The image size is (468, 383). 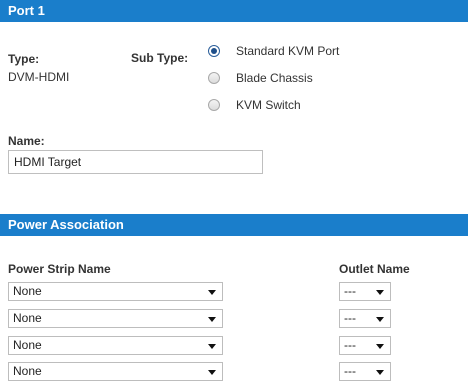 What do you see at coordinates (365, 291) in the screenshot?
I see `outlet-select-1: ---` at bounding box center [365, 291].